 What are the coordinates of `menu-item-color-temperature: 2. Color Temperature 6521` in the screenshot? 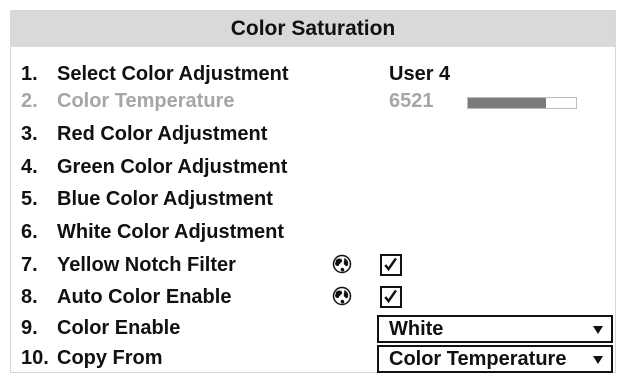 It's located at (313, 102).